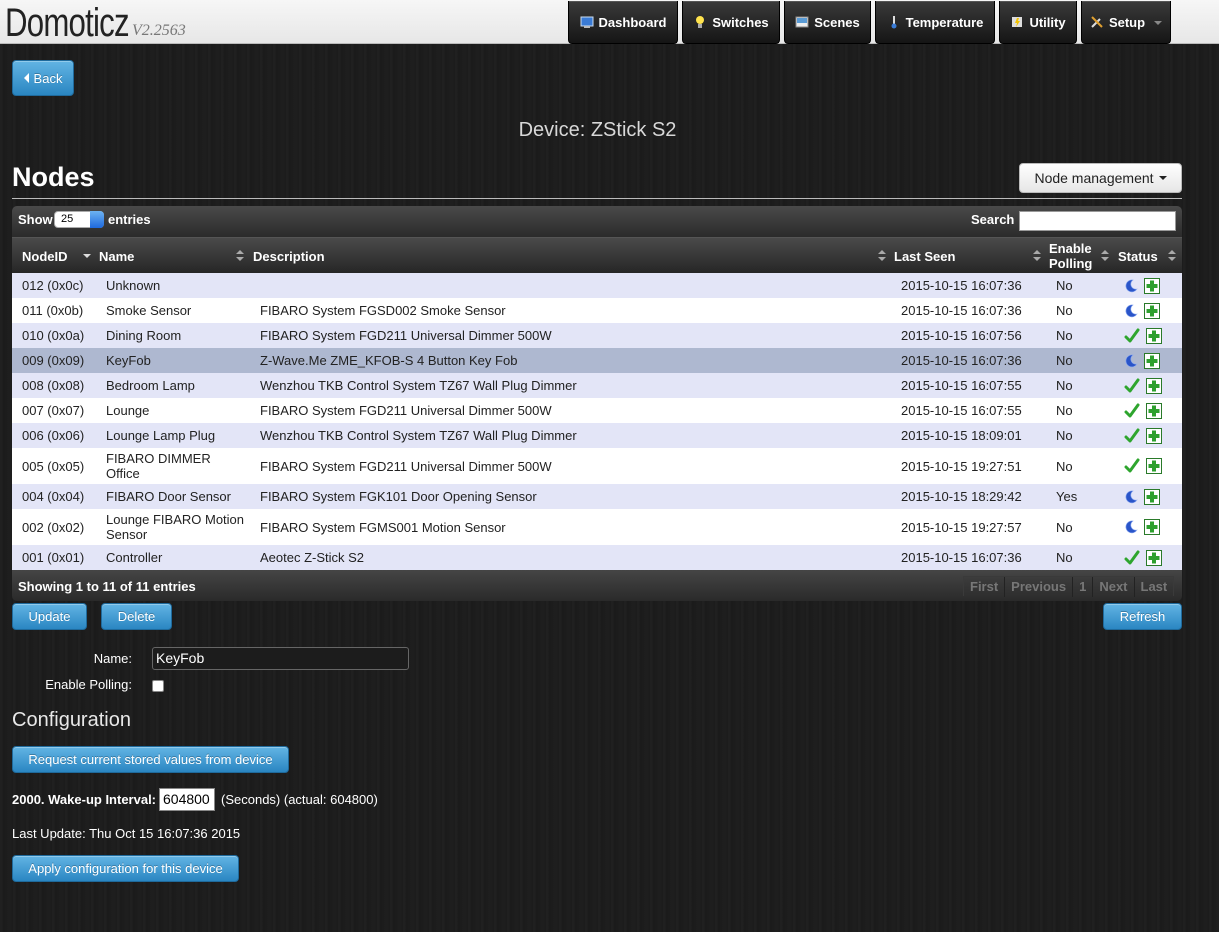 The height and width of the screenshot is (932, 1219). What do you see at coordinates (125, 868) in the screenshot?
I see `apply-configuration-button: Apply configuration for this device` at bounding box center [125, 868].